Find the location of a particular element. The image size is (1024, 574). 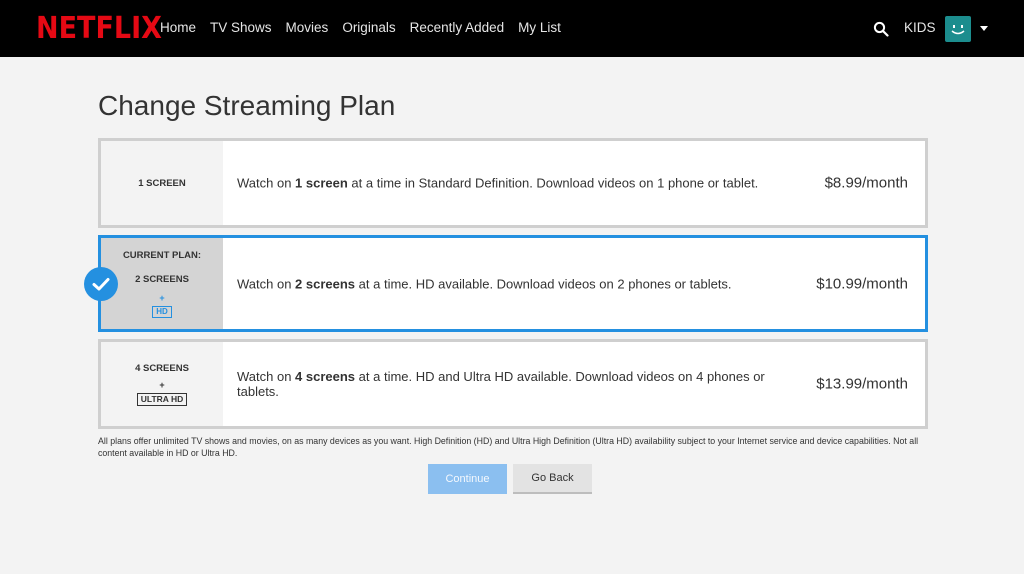

netflix-logo: NETFLIX is located at coordinates (99, 28).